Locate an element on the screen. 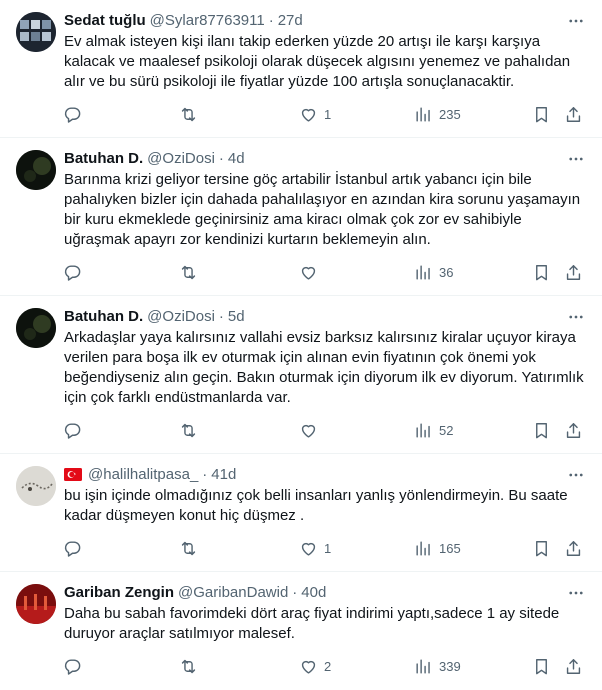 Image resolution: width=602 pixels, height=690 pixels. action-bar: 1 235 is located at coordinates (325, 114).